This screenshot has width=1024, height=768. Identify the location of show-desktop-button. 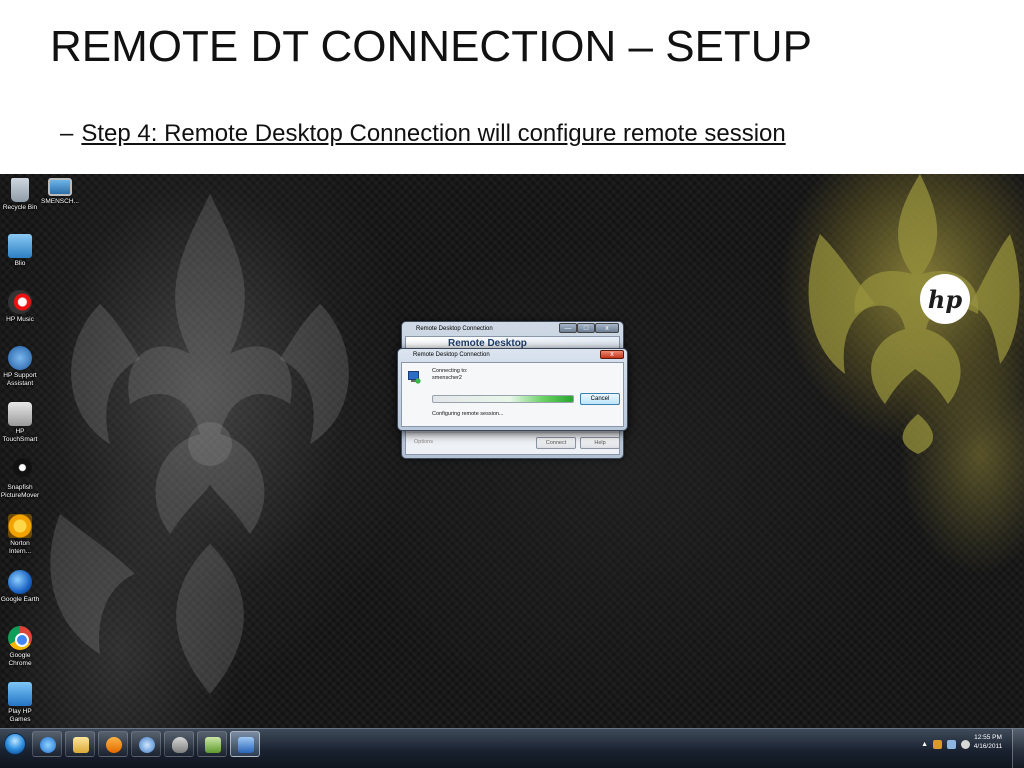
(1018, 748).